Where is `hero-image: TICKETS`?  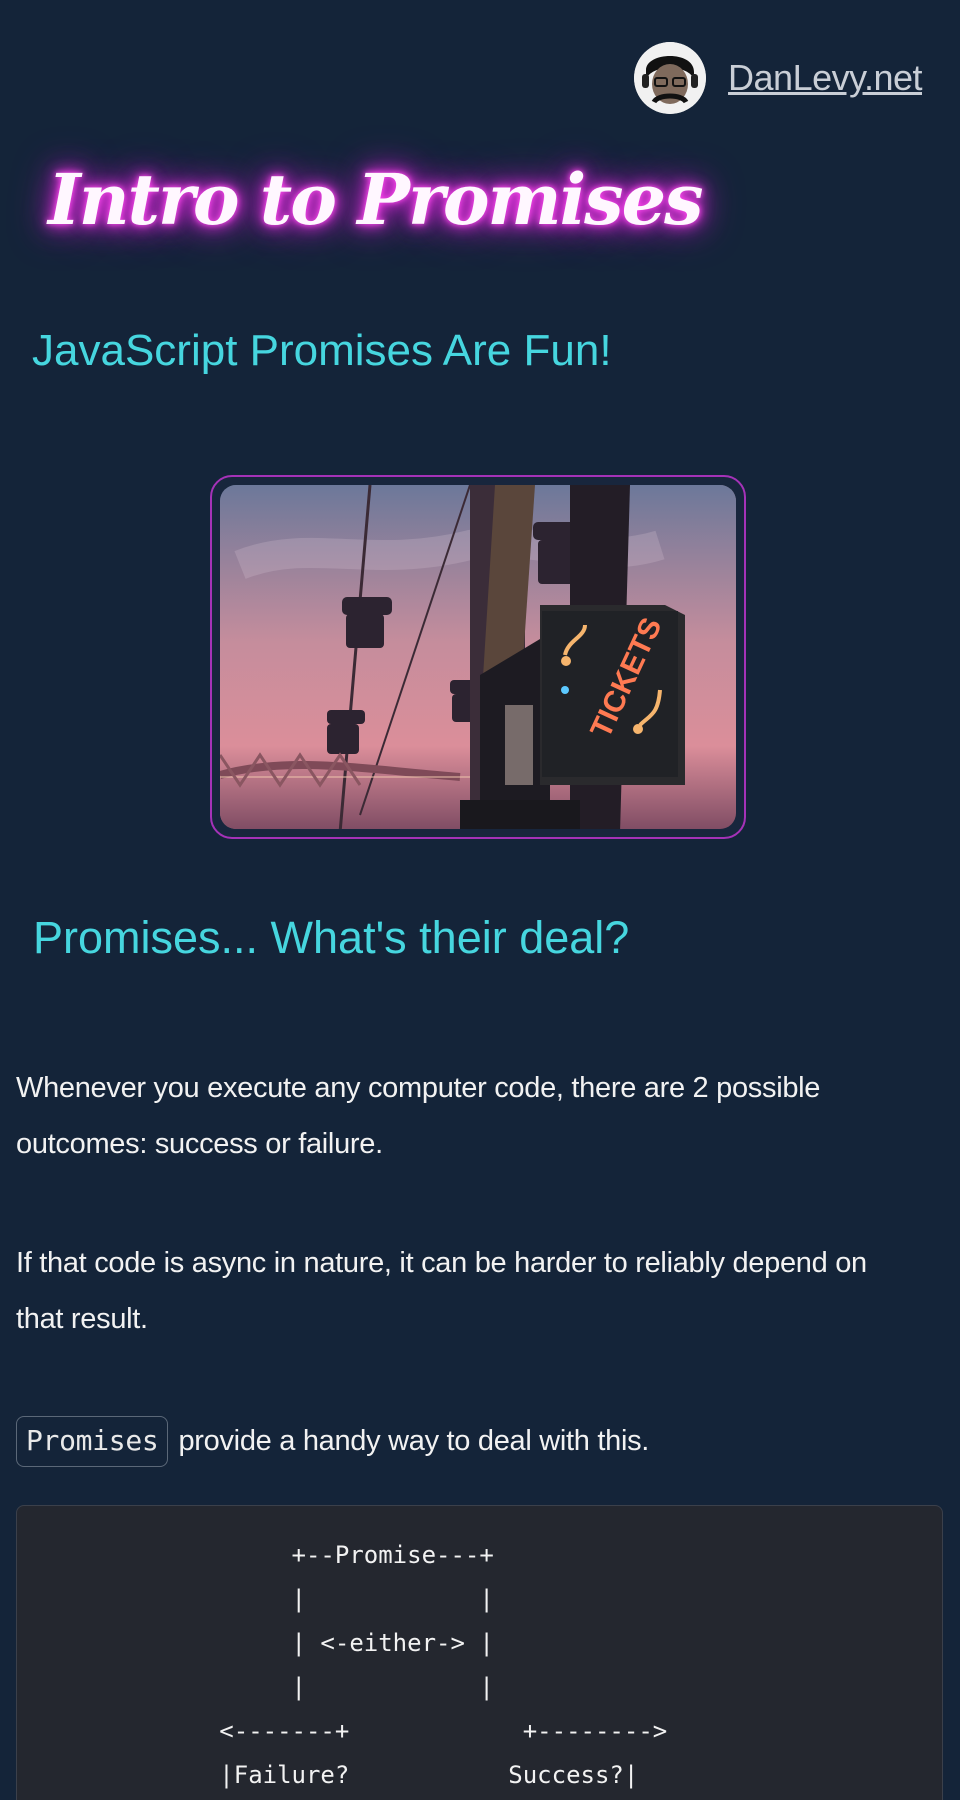 hero-image: TICKETS is located at coordinates (478, 657).